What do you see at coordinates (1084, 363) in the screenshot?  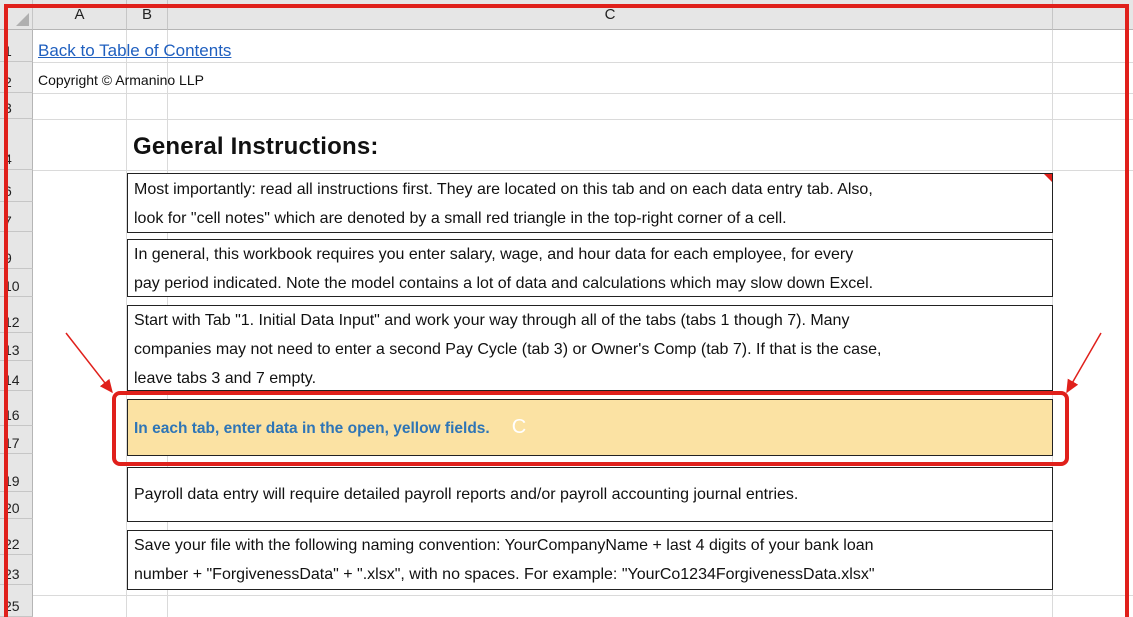 I see `right-arrow-icon` at bounding box center [1084, 363].